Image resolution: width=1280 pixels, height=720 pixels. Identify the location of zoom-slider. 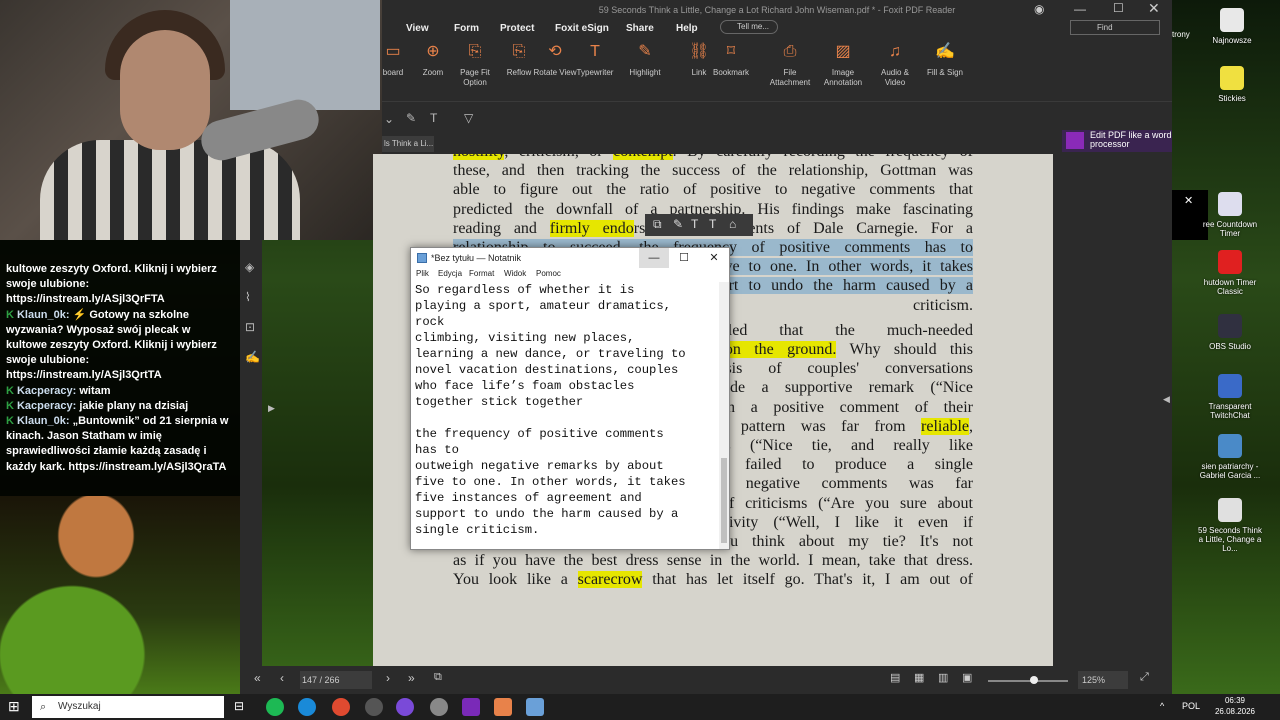
(1028, 681).